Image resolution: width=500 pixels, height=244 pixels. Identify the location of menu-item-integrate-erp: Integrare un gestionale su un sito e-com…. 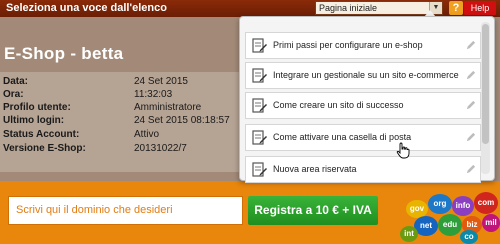
(363, 75).